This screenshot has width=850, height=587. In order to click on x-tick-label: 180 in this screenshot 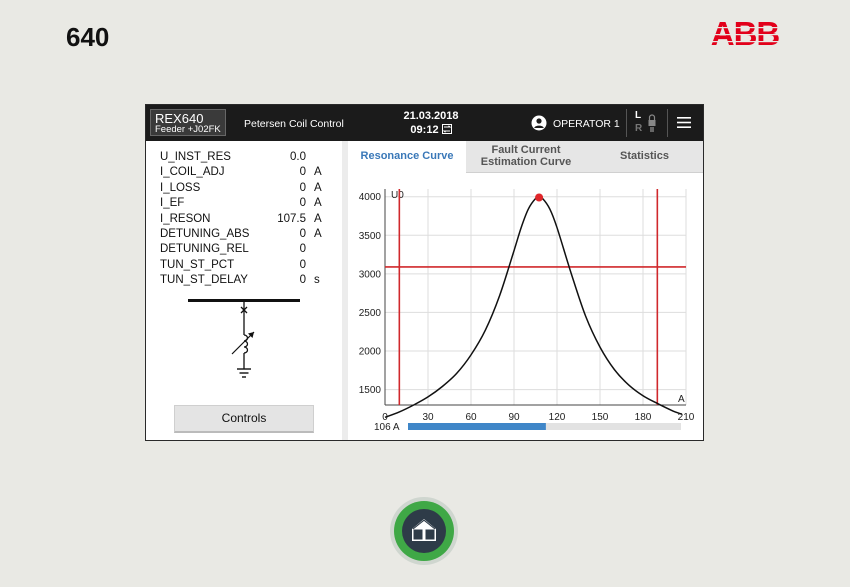, I will do `click(643, 417)`.